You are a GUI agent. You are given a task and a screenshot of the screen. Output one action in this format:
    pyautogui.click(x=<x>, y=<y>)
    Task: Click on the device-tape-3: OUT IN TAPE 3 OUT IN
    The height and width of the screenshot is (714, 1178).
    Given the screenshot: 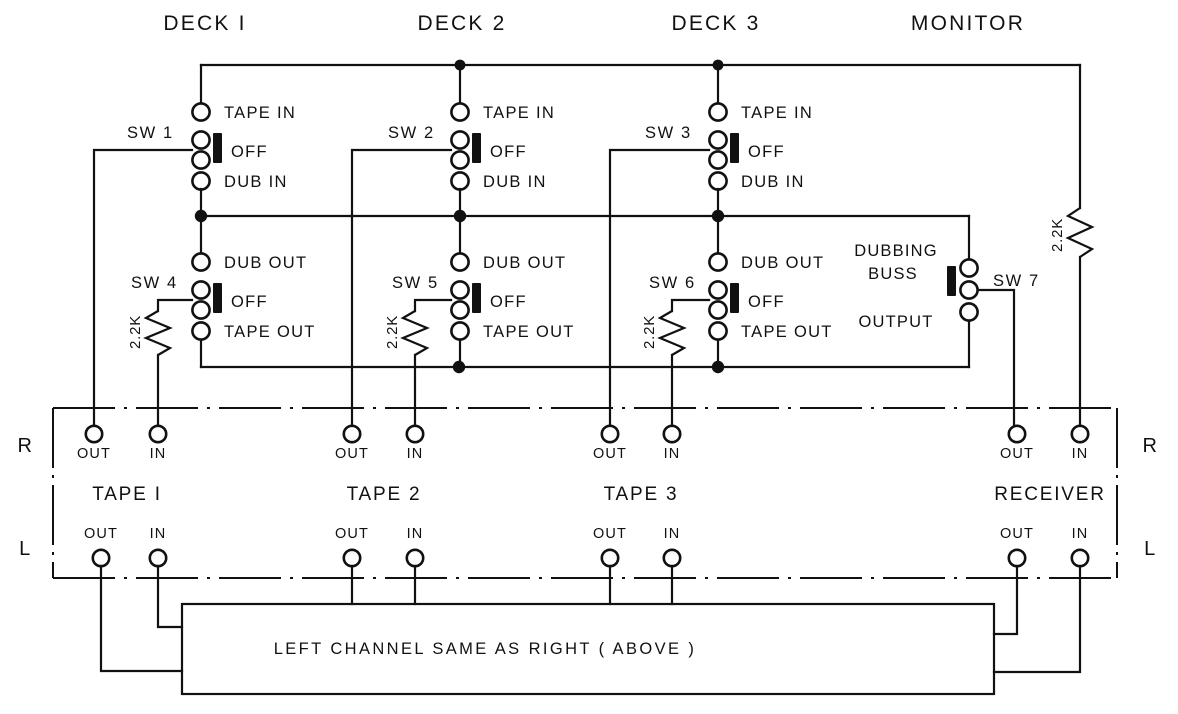 What is the action you would take?
    pyautogui.click(x=637, y=496)
    